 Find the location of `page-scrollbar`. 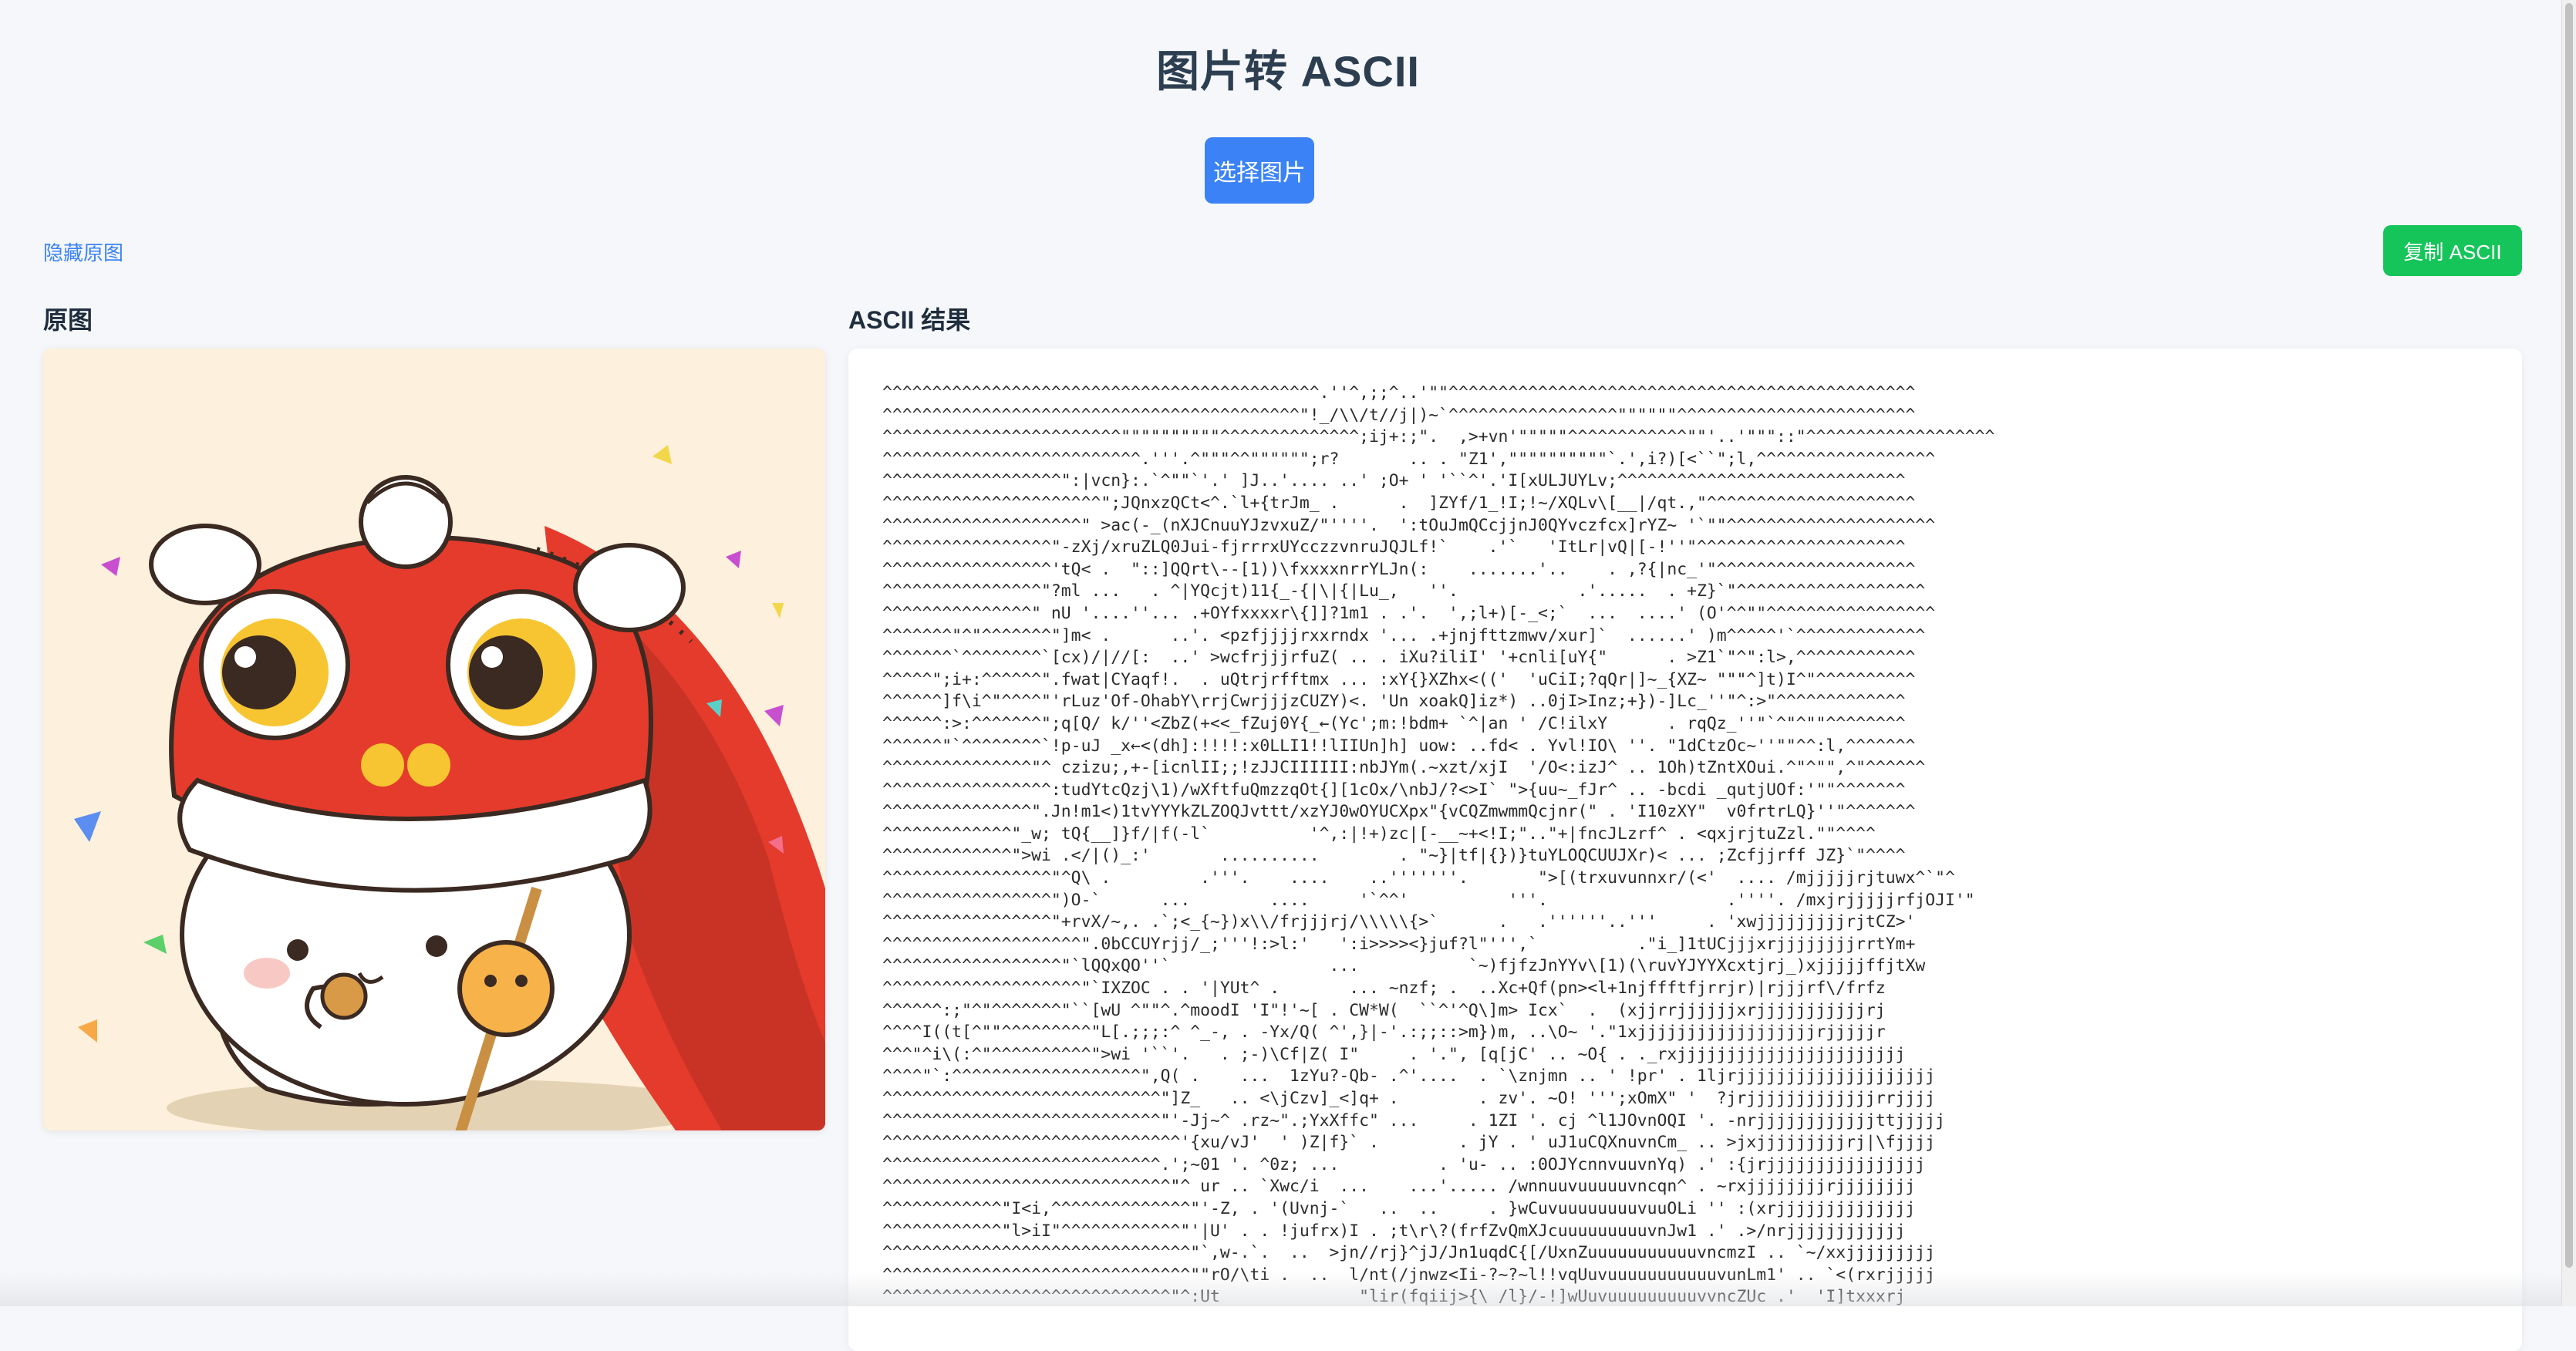

page-scrollbar is located at coordinates (2568, 653).